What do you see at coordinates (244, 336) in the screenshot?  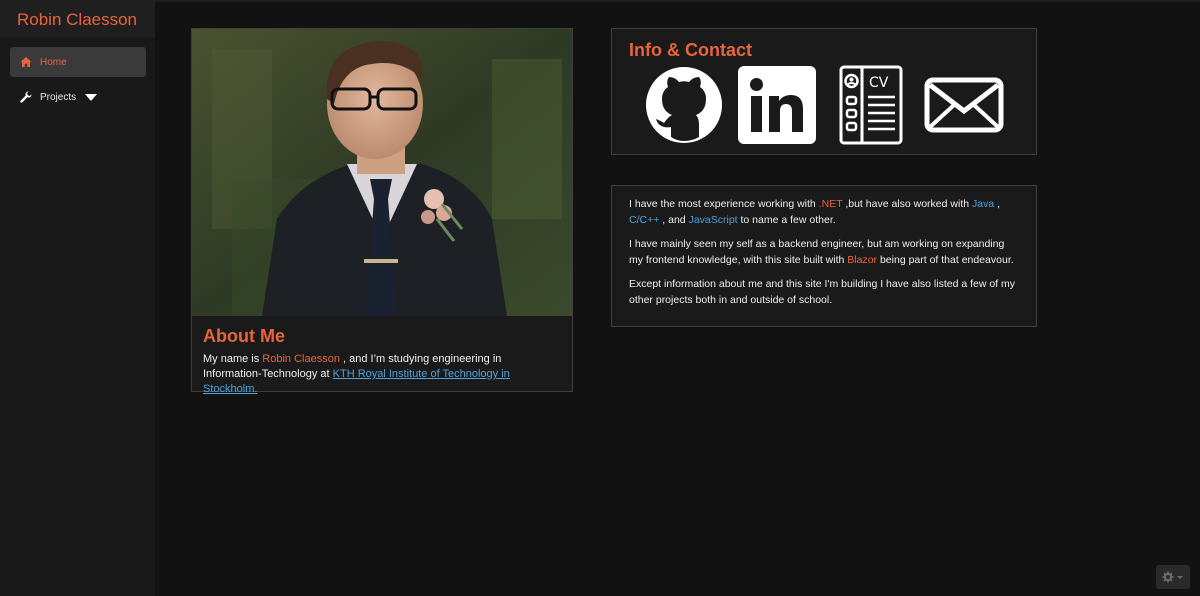 I see `about-heading: About Me` at bounding box center [244, 336].